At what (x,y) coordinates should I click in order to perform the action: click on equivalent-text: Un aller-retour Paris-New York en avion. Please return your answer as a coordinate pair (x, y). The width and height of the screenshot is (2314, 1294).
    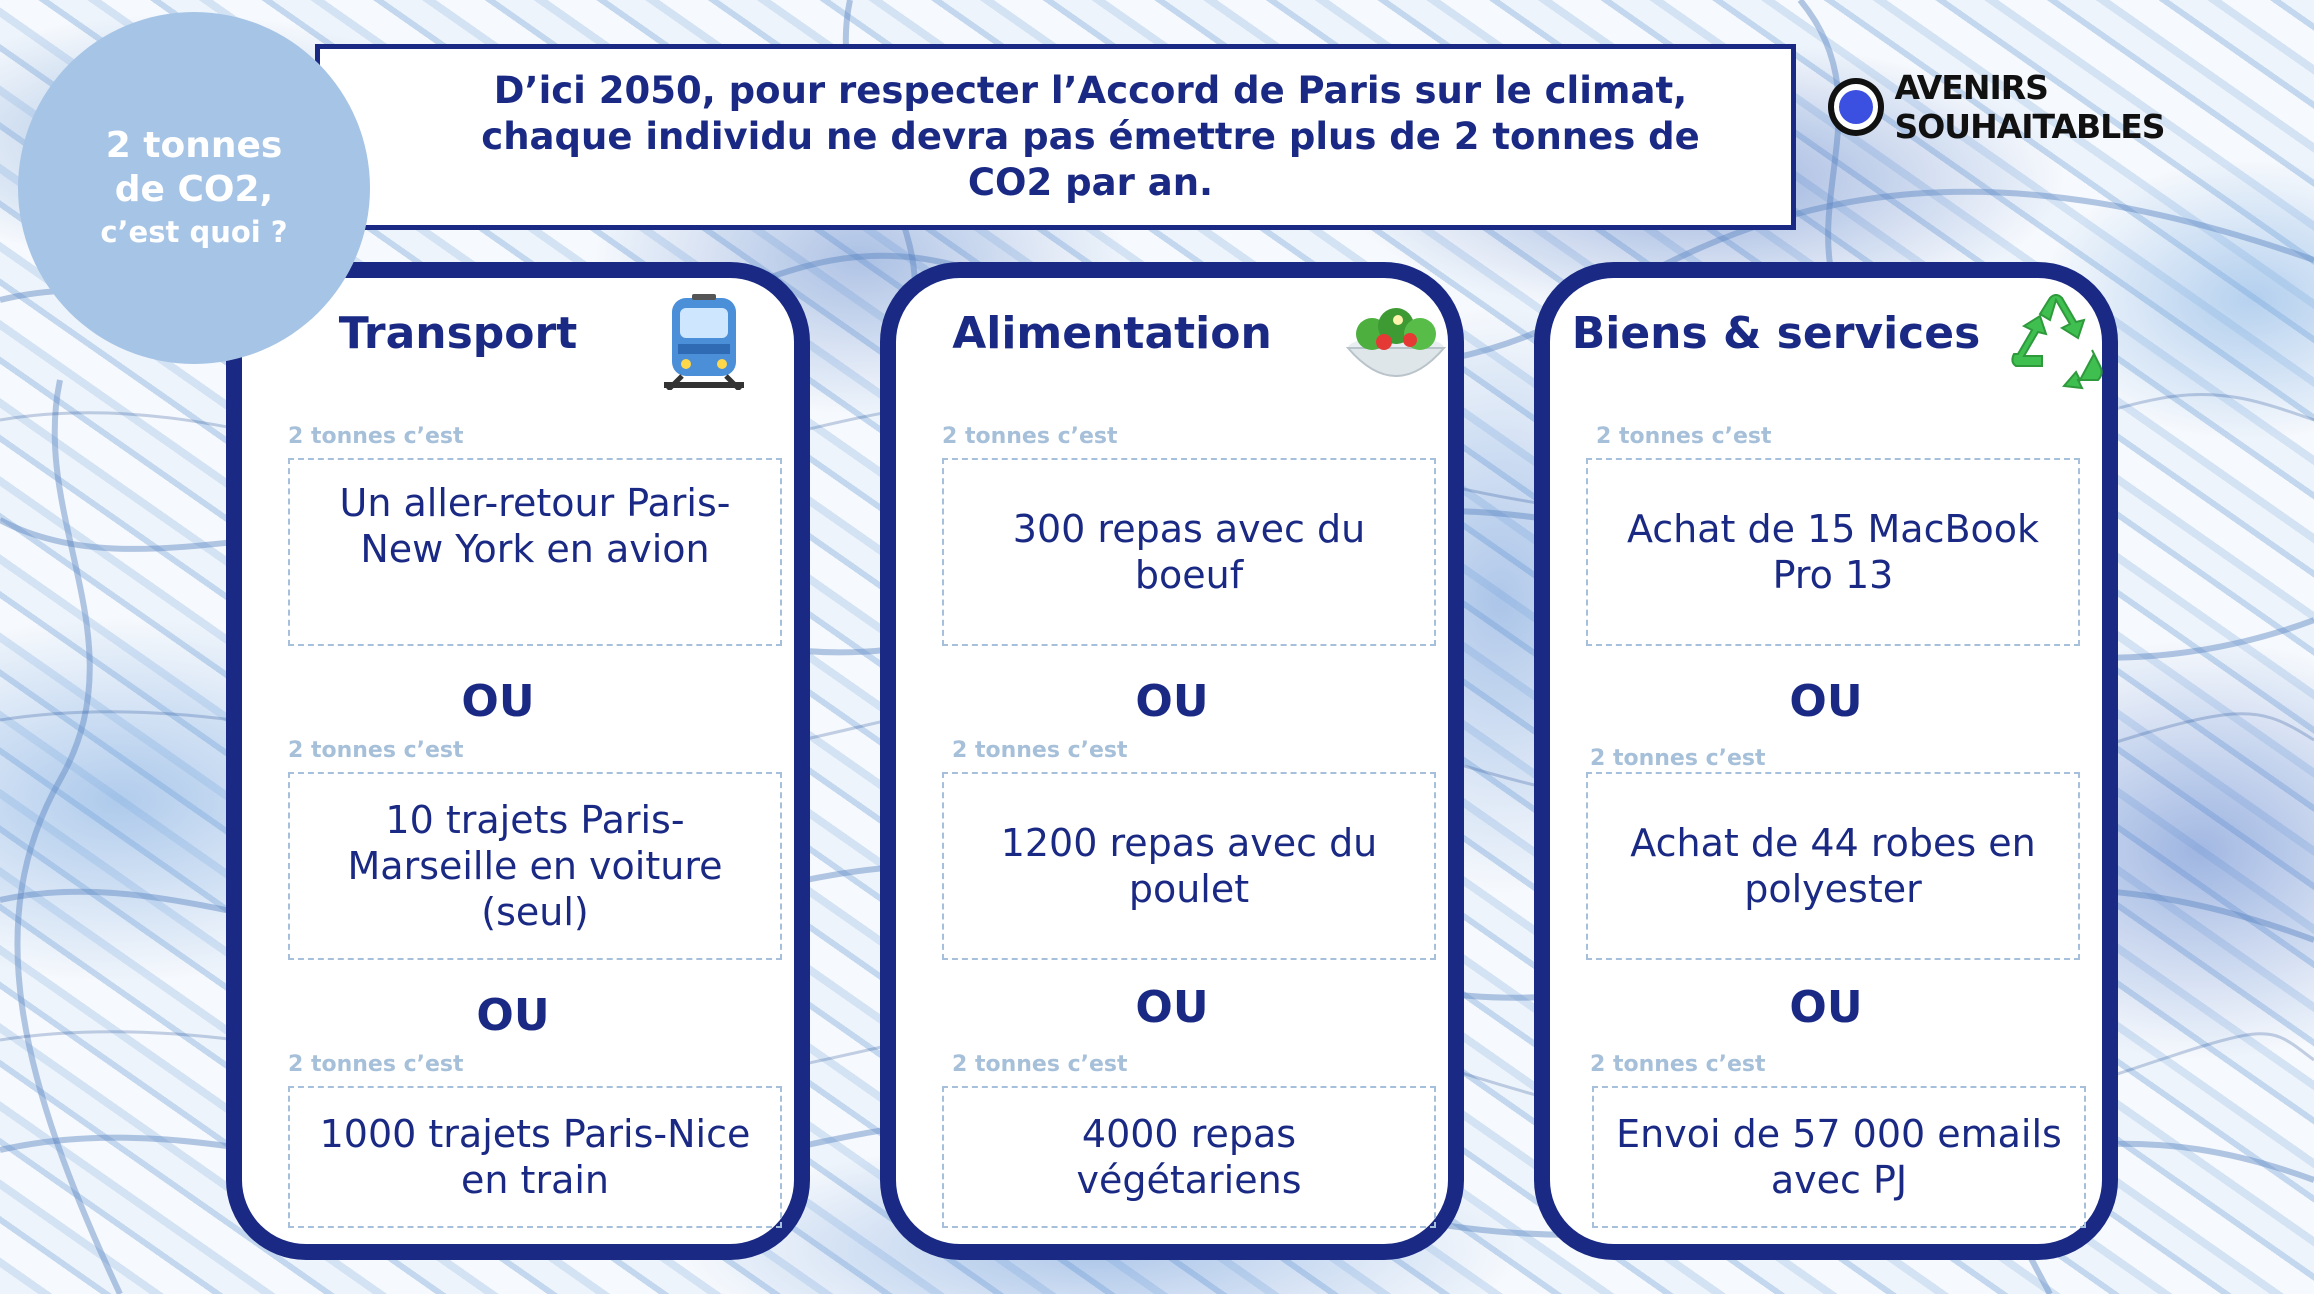
    Looking at the image, I should click on (535, 526).